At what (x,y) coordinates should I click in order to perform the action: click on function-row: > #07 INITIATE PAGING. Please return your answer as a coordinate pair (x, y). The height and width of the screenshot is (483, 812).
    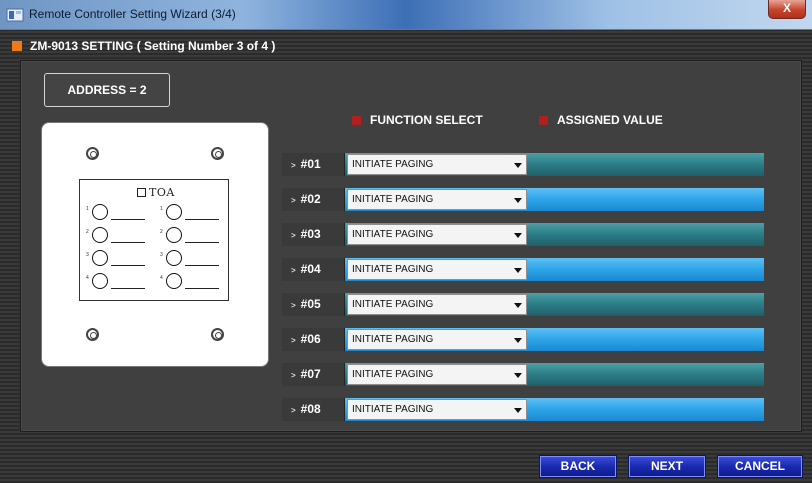
    Looking at the image, I should click on (523, 374).